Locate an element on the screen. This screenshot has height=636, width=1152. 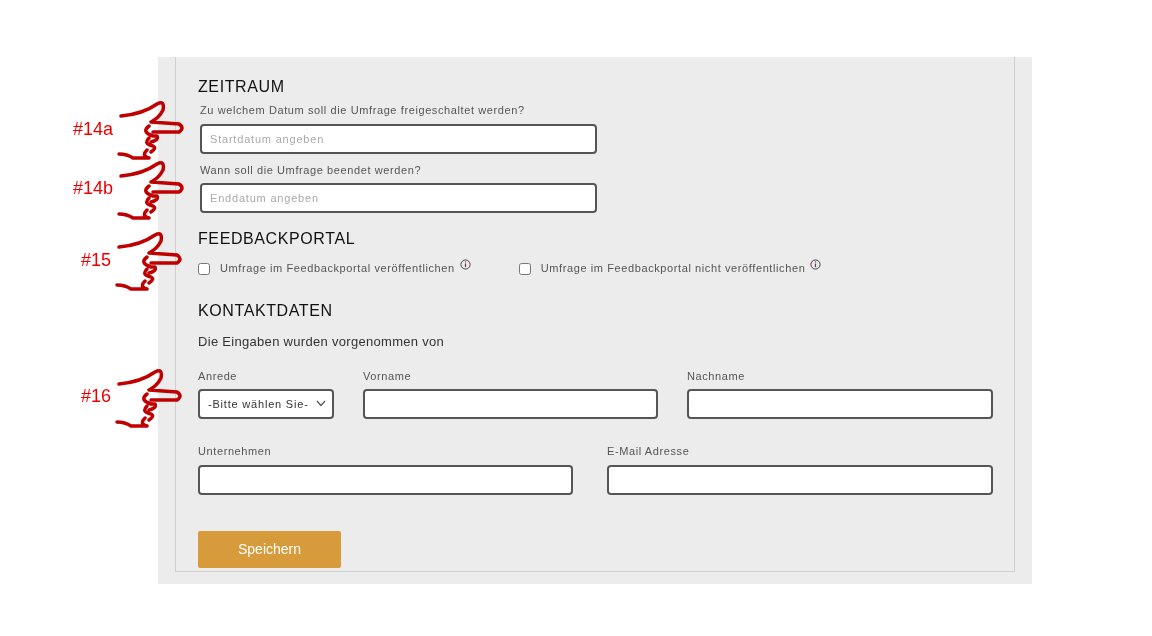
field-label: Wann soll die Umfrage beendet werden? is located at coordinates (311, 170).